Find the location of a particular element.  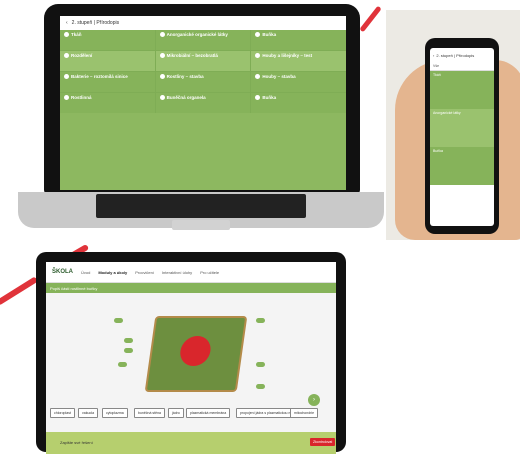

phone-title: 2. stupeň | Přírodopis is located at coordinates (455, 55).